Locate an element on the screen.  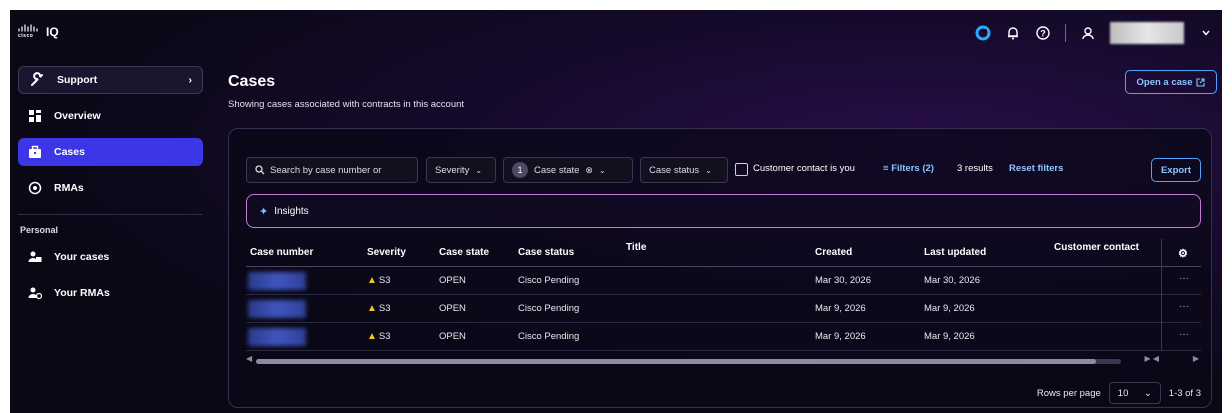
rows-per-page-select: 10 ⌄ is located at coordinates (1134, 393).